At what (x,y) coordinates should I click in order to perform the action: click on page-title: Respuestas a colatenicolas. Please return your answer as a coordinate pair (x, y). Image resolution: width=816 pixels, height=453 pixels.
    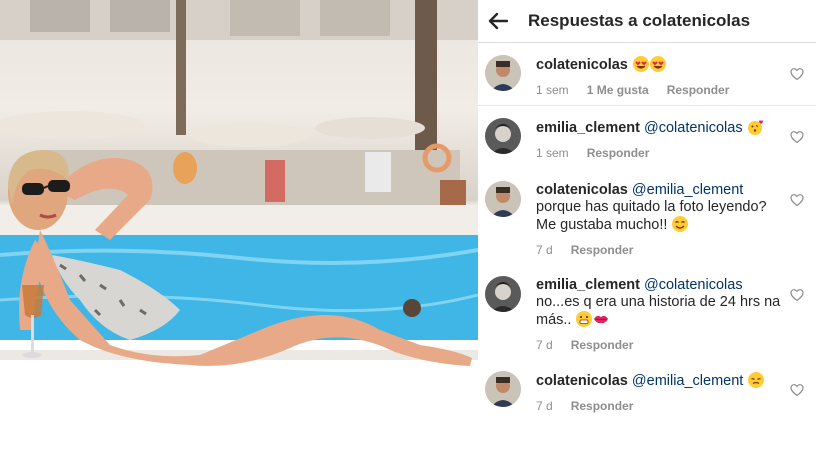
    Looking at the image, I should click on (639, 20).